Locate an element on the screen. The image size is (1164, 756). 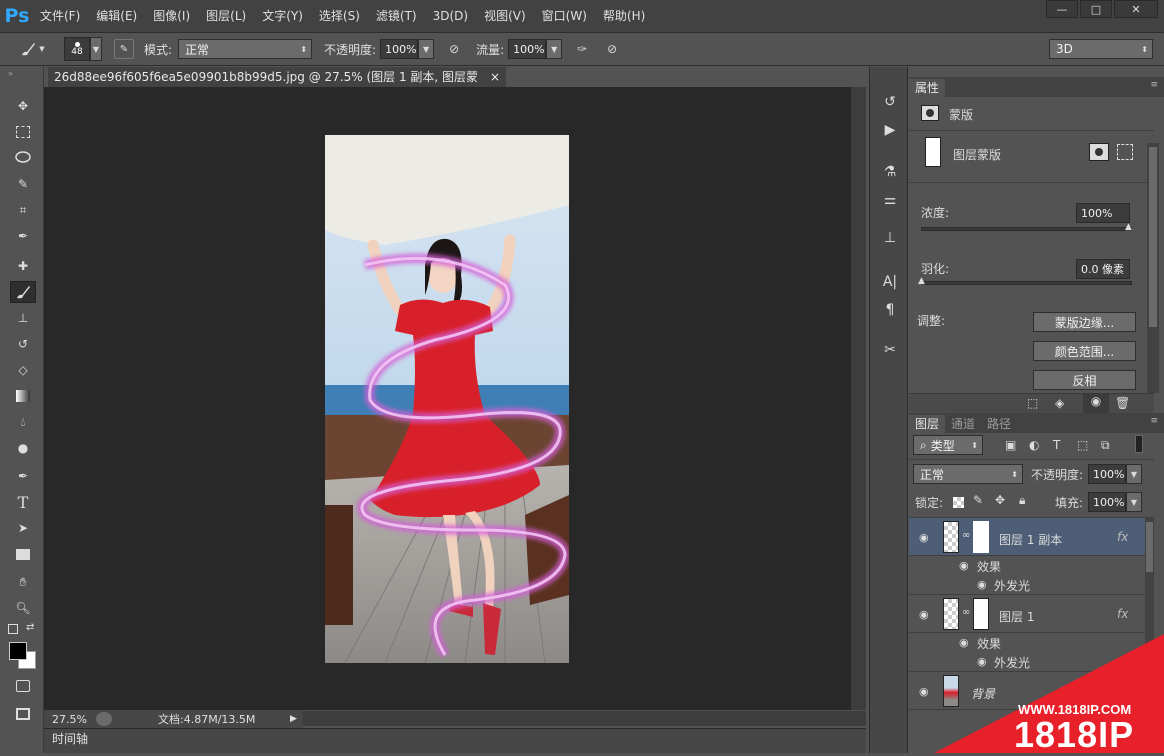
type-tool-icon: T is located at coordinates (23, 502).